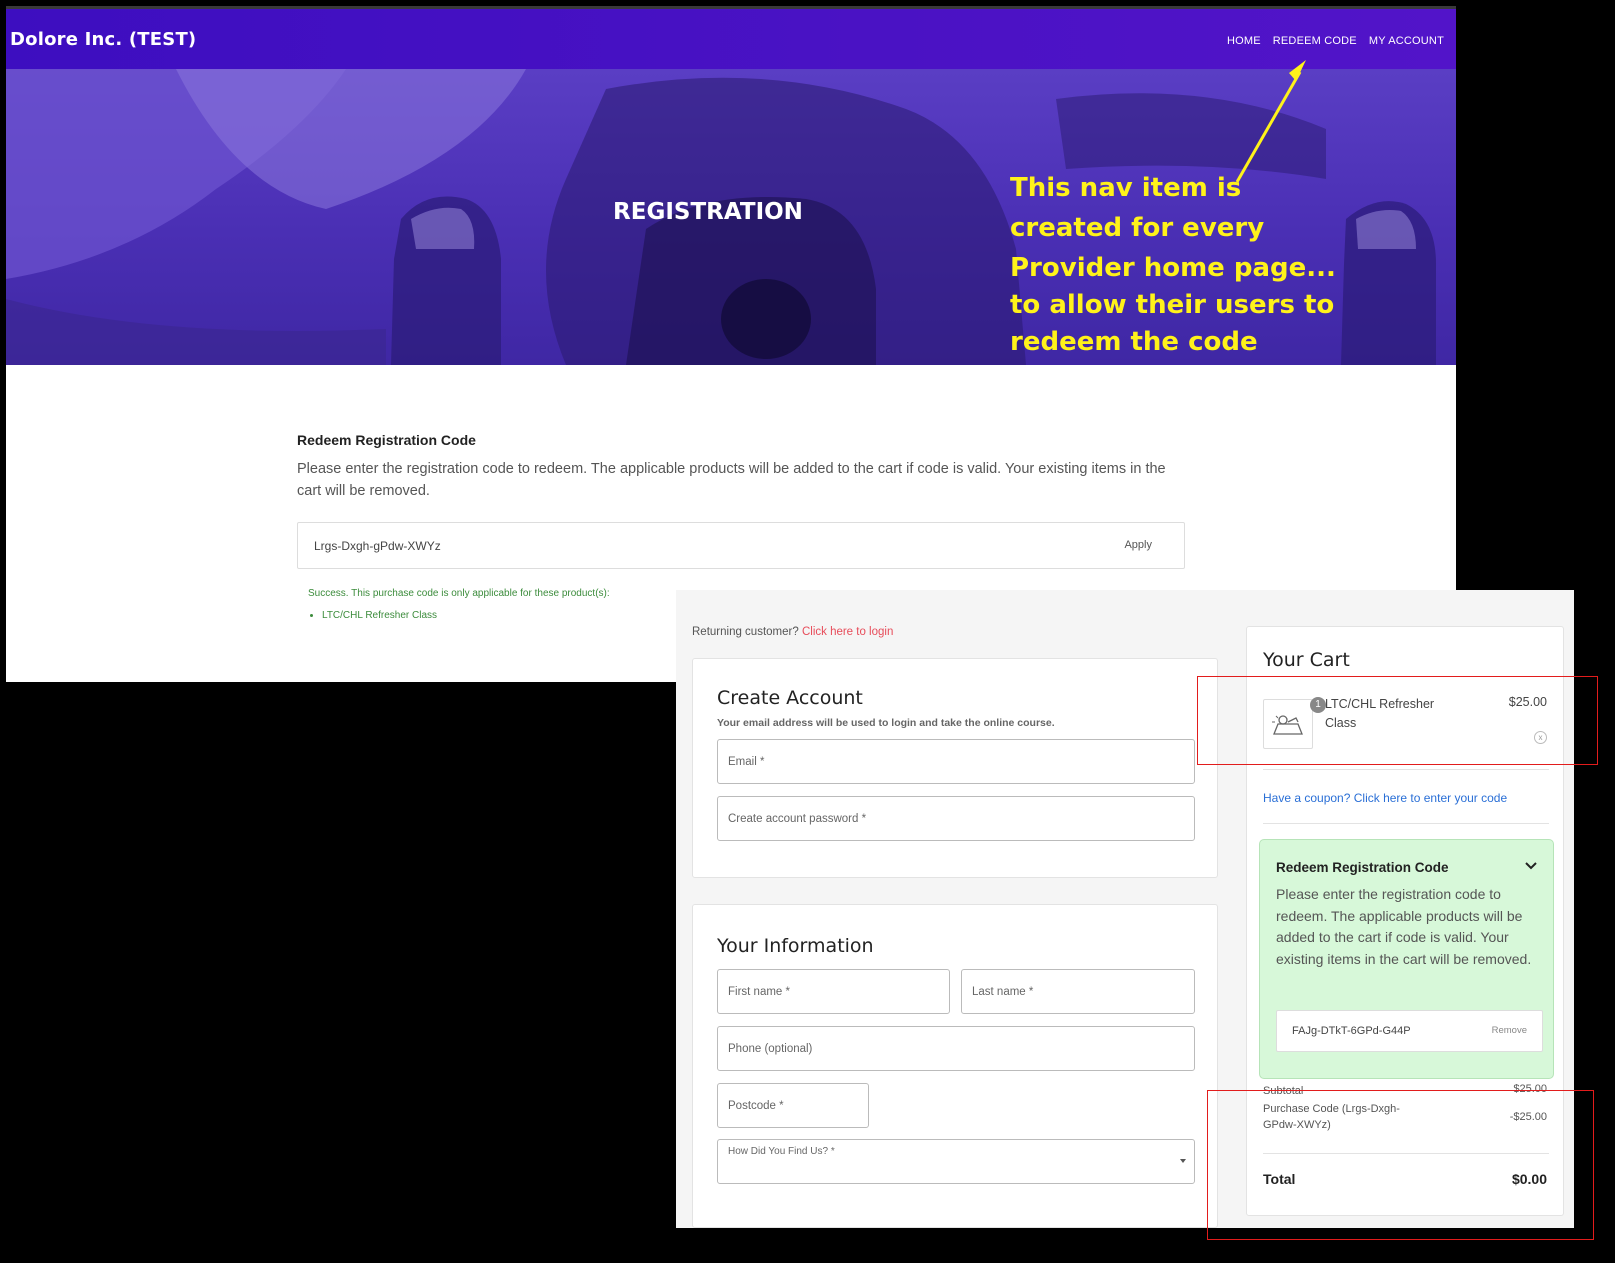 This screenshot has height=1263, width=1615. I want to click on annotation-line: This nav item is, so click(1126, 188).